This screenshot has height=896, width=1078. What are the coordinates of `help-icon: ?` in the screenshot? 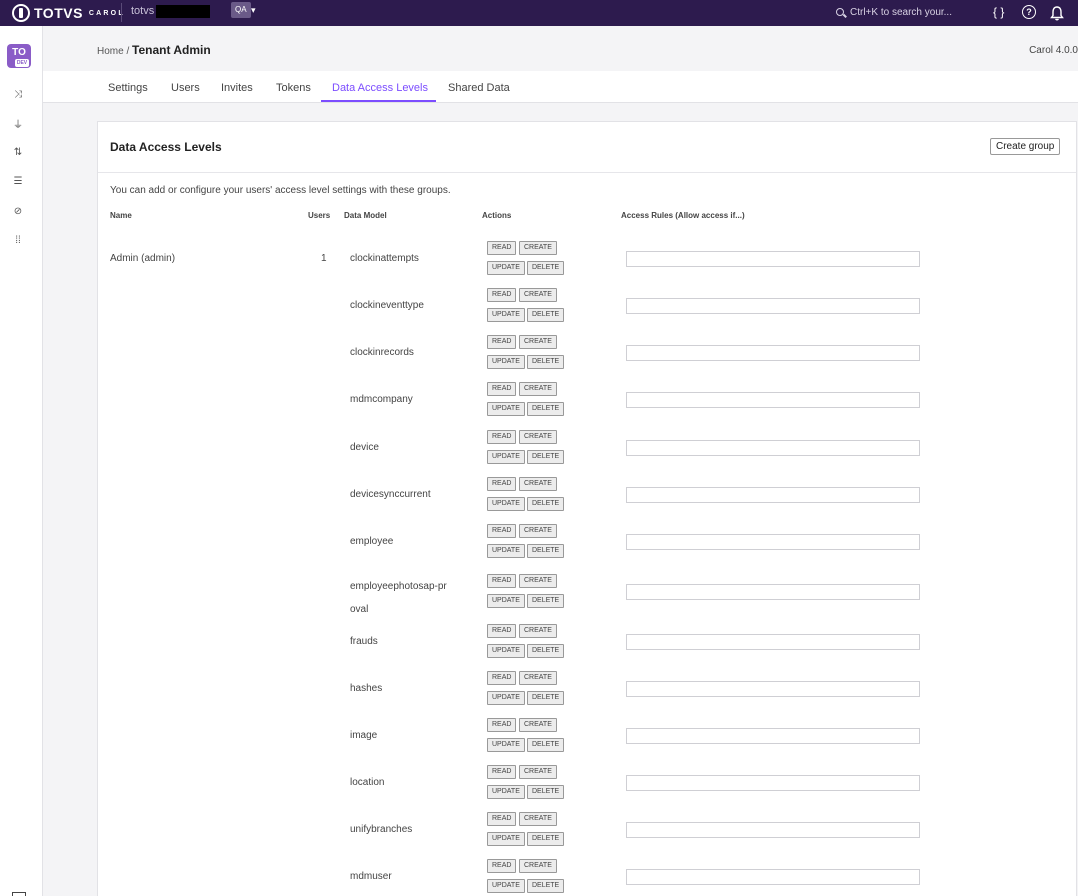 It's located at (1029, 12).